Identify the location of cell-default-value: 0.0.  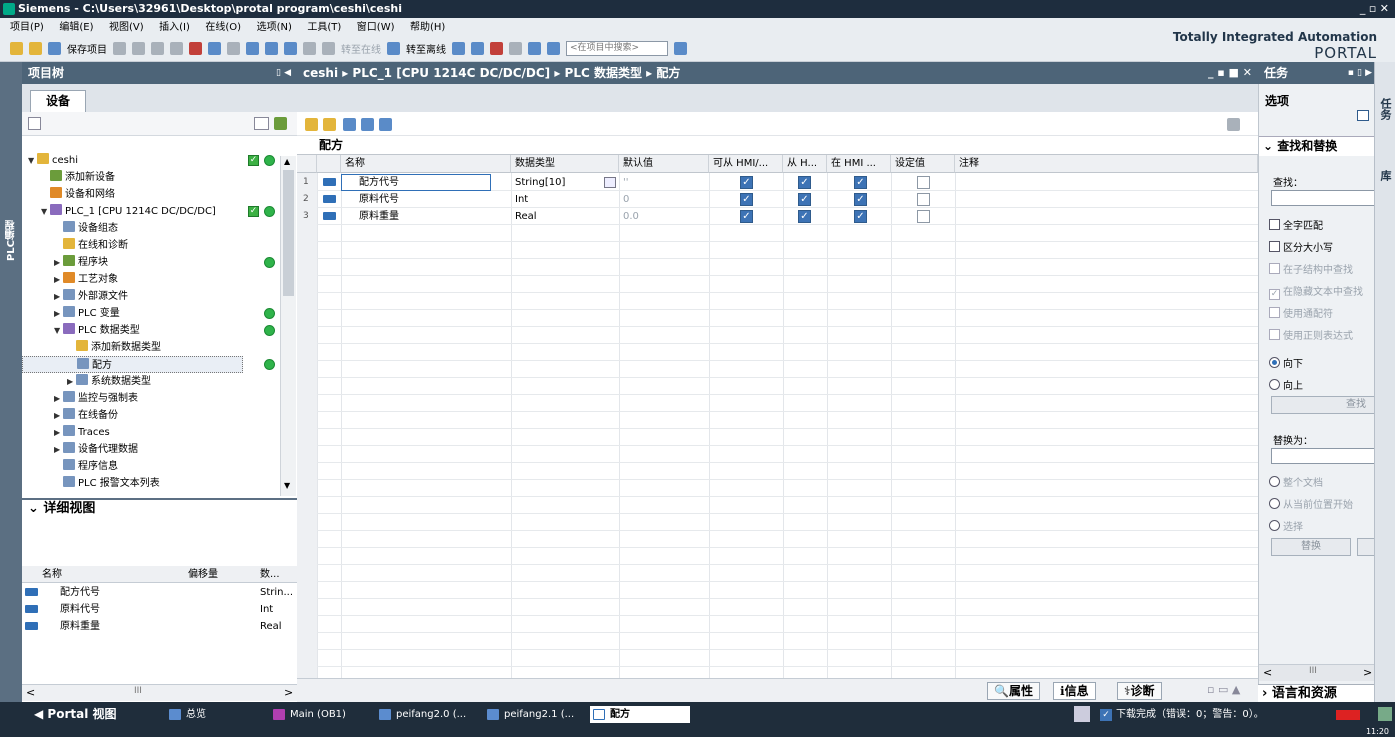
(631, 216).